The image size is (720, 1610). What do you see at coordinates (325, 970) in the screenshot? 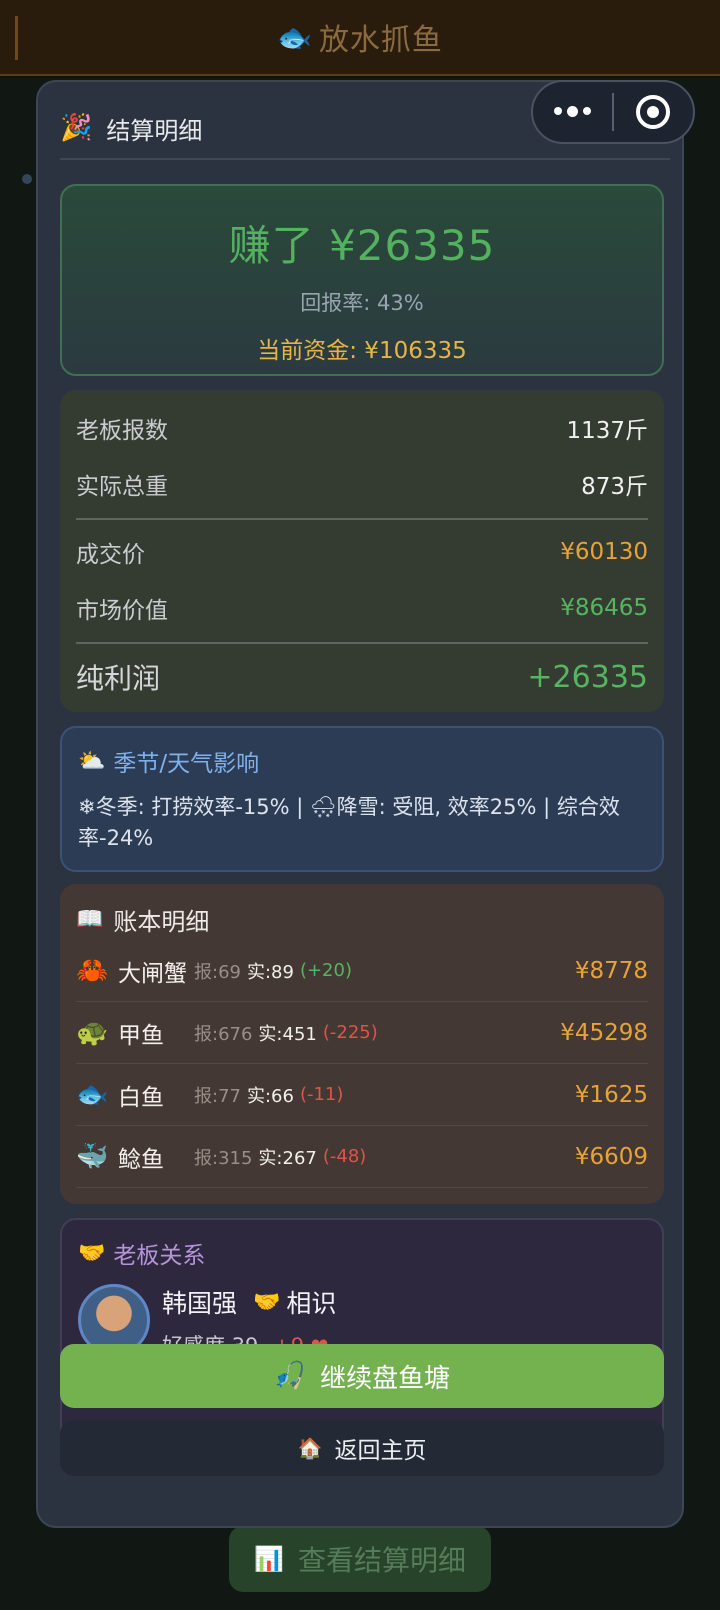
I see `qty-diff: (+20)` at bounding box center [325, 970].